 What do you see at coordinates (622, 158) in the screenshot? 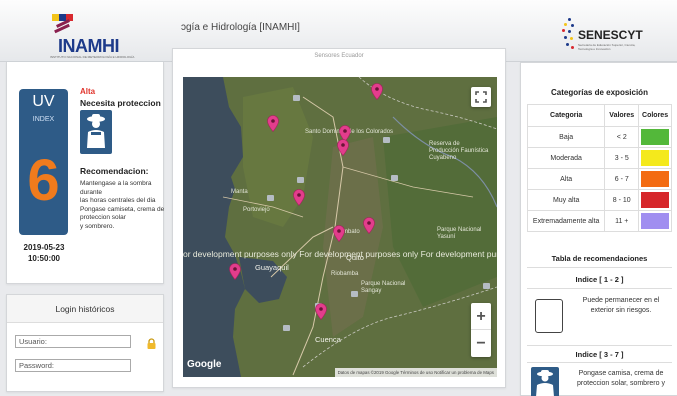
I see `category-range: 3 - 5` at bounding box center [622, 158].